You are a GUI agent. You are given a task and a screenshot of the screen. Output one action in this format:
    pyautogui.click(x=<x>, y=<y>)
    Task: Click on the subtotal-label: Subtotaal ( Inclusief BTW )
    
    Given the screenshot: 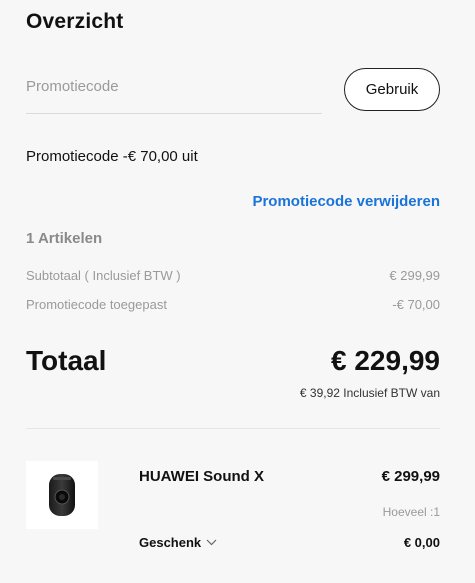 What is the action you would take?
    pyautogui.click(x=103, y=275)
    